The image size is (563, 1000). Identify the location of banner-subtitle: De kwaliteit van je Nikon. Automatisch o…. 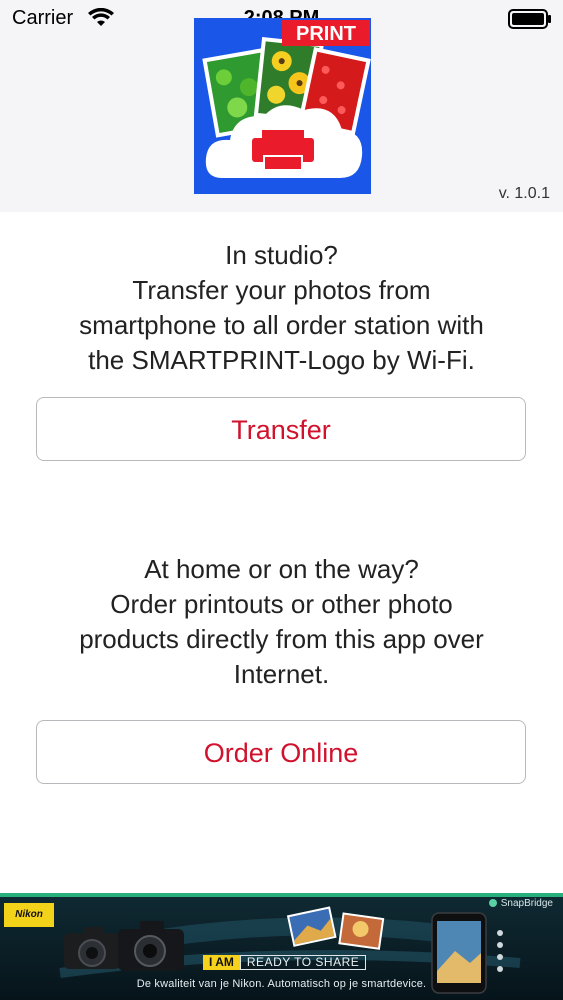
(281, 984).